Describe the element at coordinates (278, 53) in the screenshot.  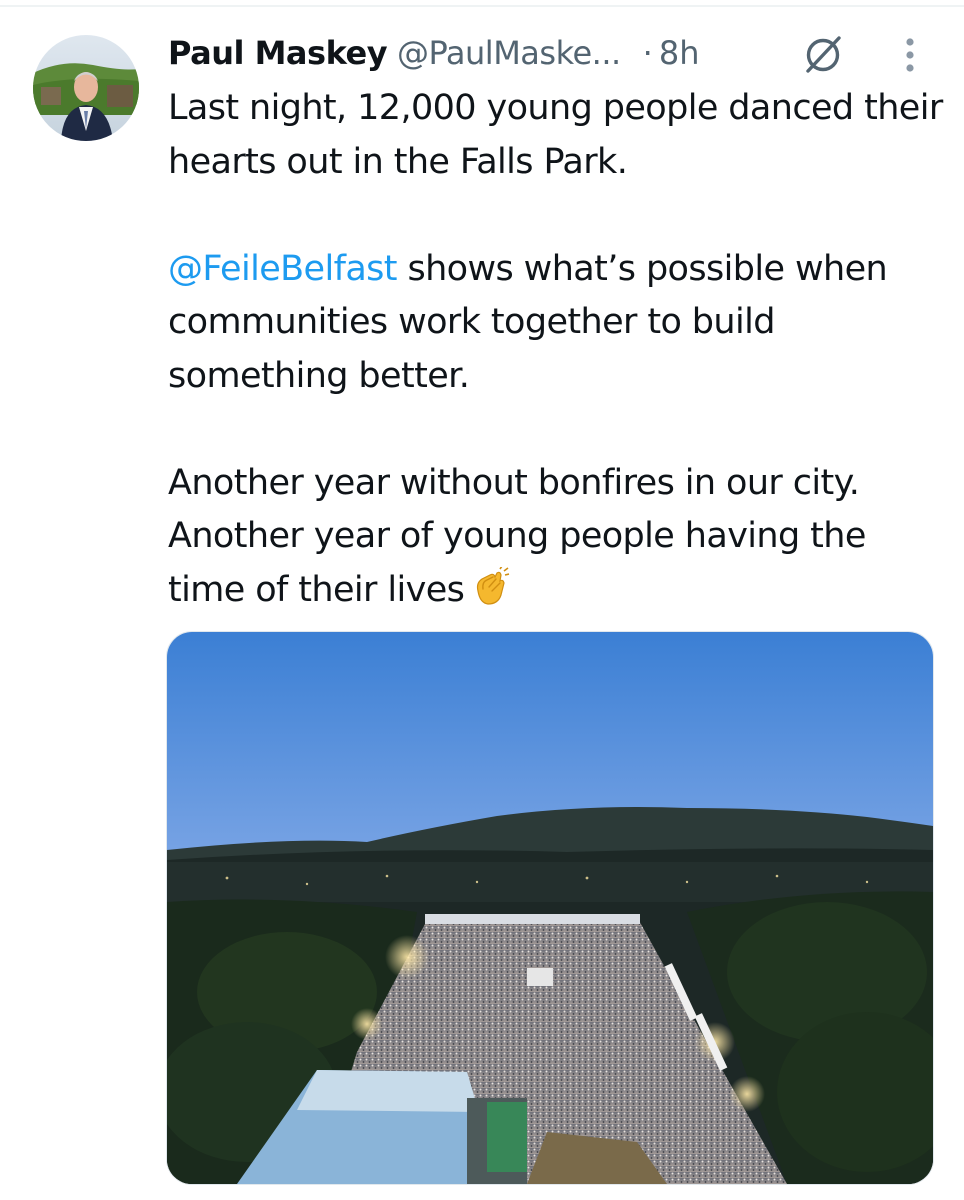
I see `author-display-name: Paul Maskey` at that location.